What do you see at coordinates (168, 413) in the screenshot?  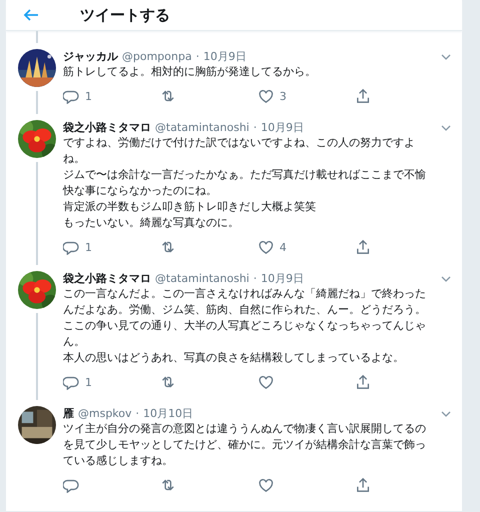 I see `tweet-date: 10月10日` at bounding box center [168, 413].